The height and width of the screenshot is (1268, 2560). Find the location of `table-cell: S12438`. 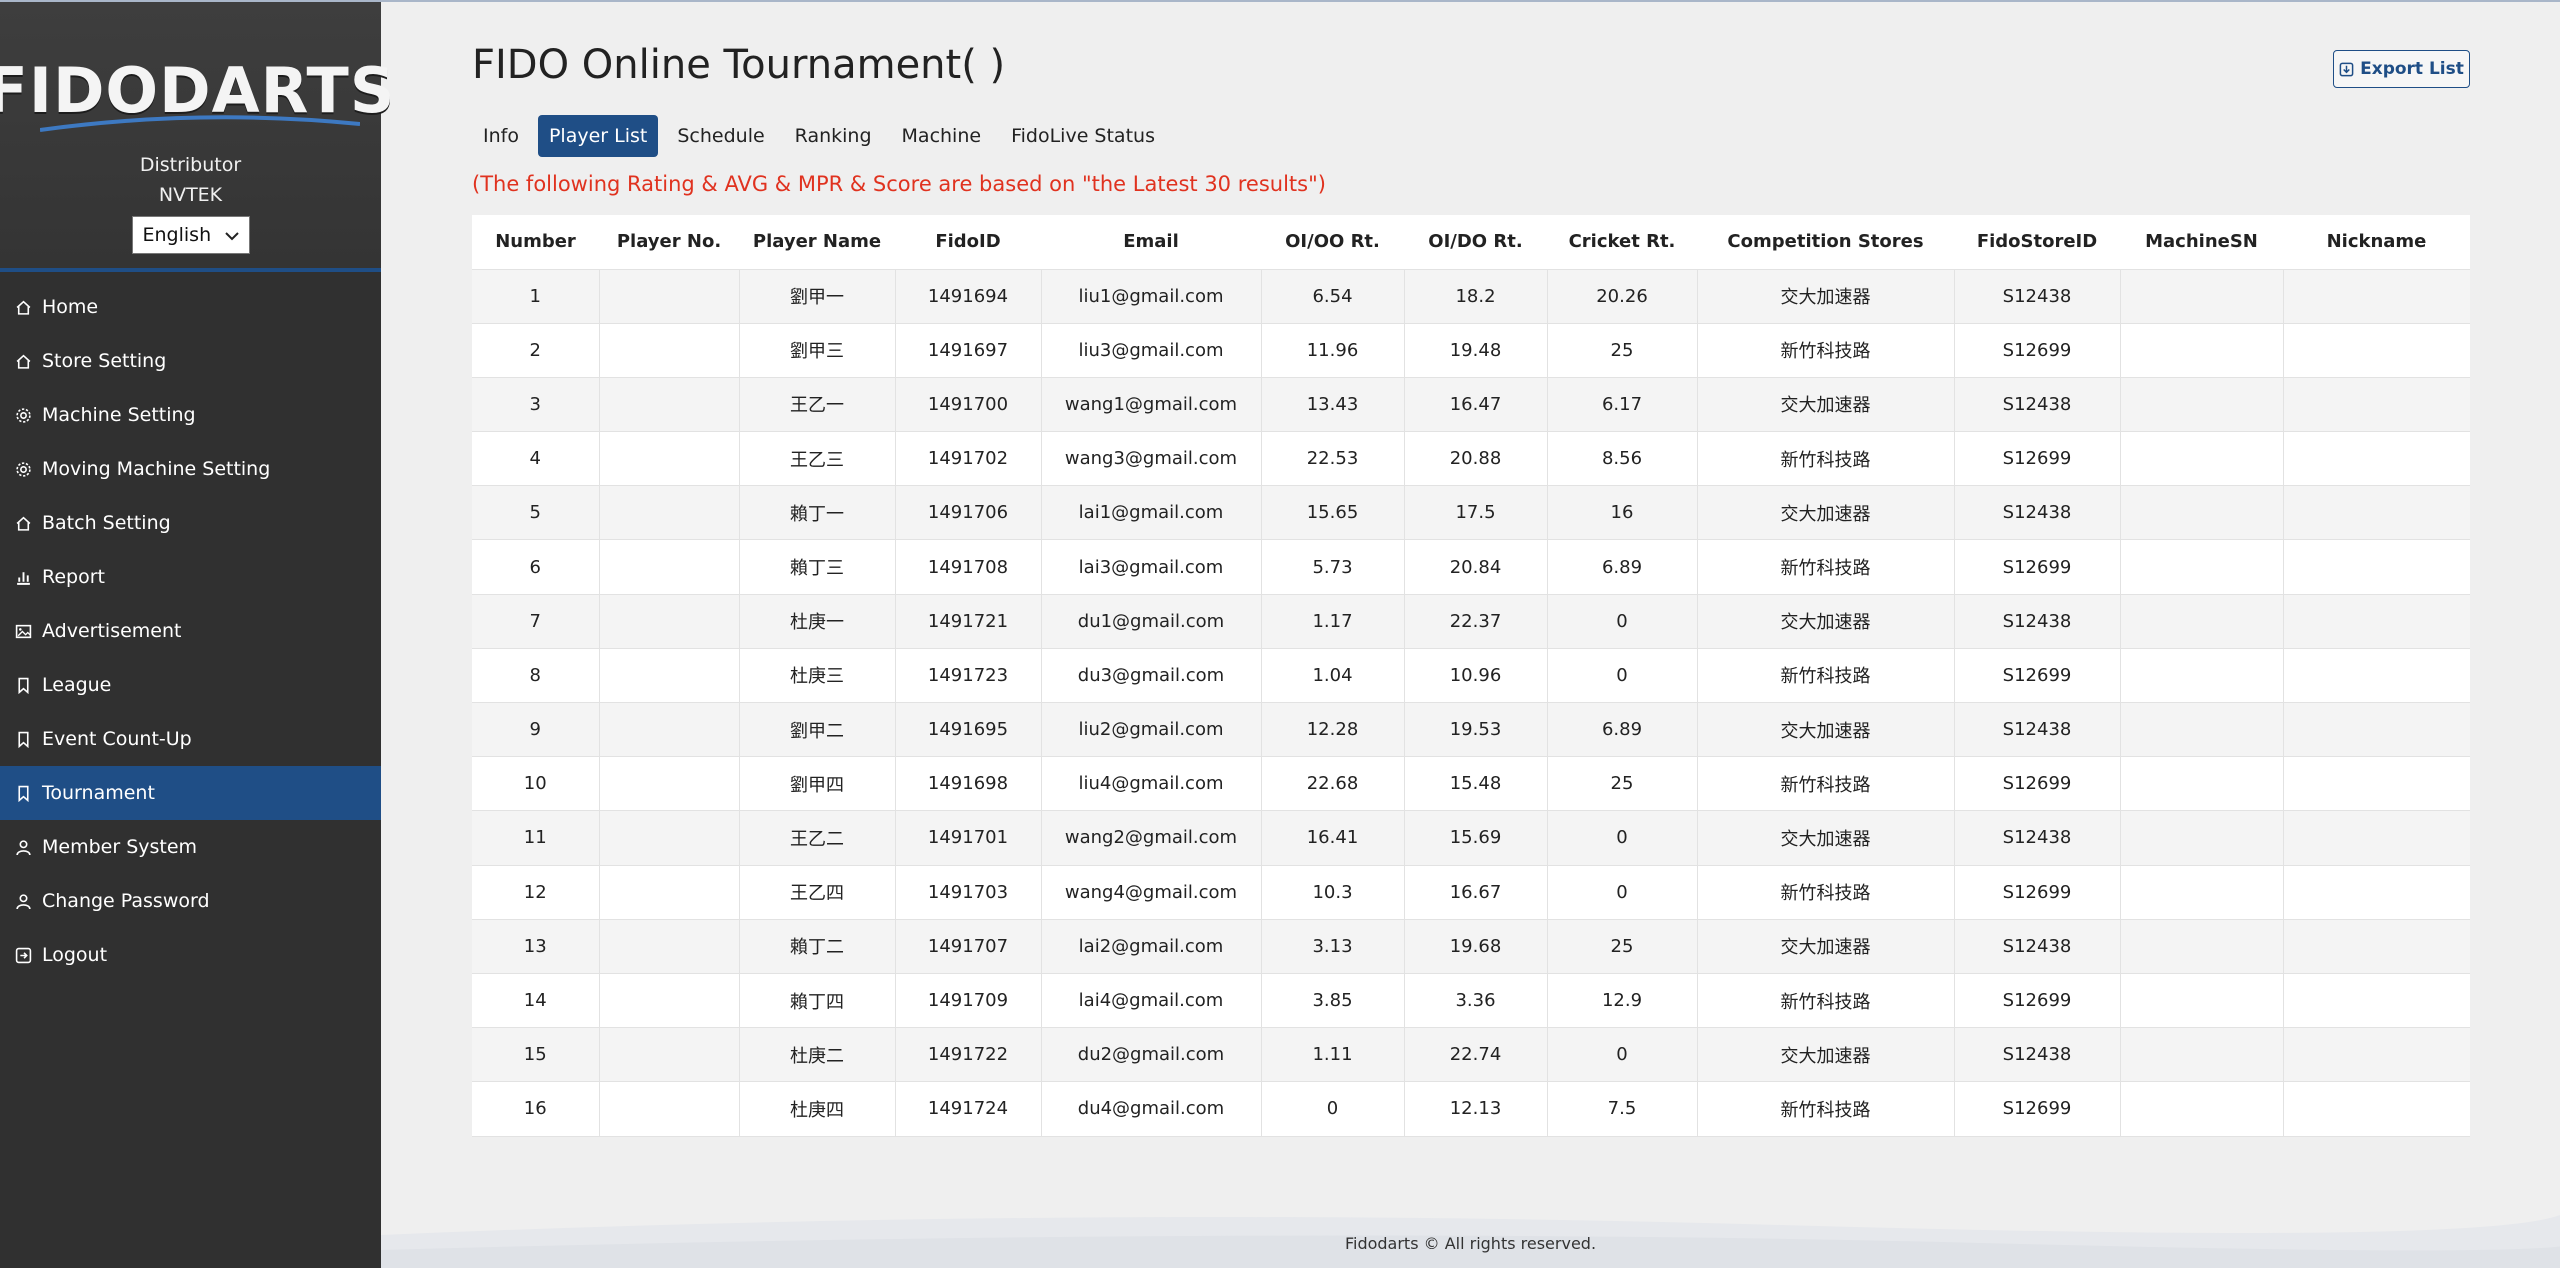

table-cell: S12438 is located at coordinates (2036, 946).